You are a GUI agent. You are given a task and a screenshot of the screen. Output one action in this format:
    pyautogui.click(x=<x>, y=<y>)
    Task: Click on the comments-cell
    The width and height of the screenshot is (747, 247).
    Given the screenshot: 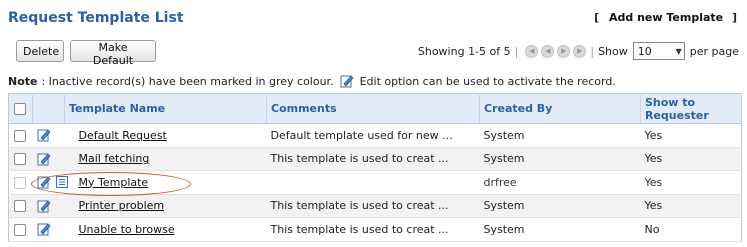 What is the action you would take?
    pyautogui.click(x=373, y=182)
    